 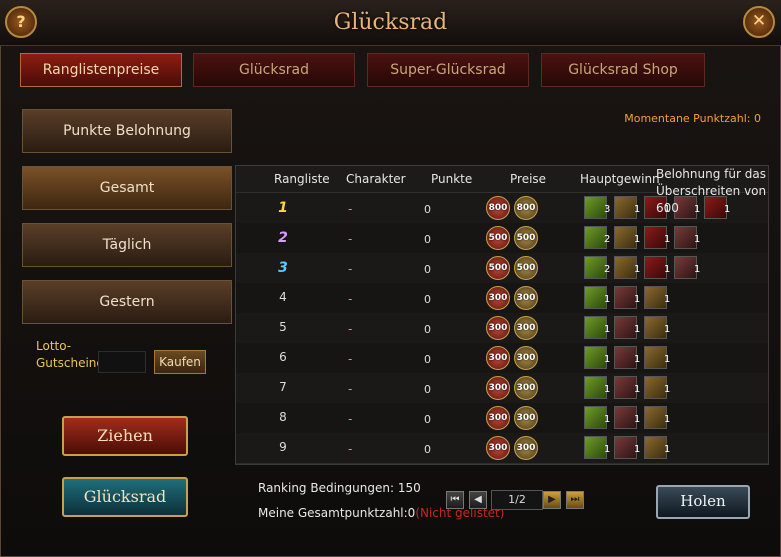 What do you see at coordinates (283, 297) in the screenshot?
I see `rank-cell: 4` at bounding box center [283, 297].